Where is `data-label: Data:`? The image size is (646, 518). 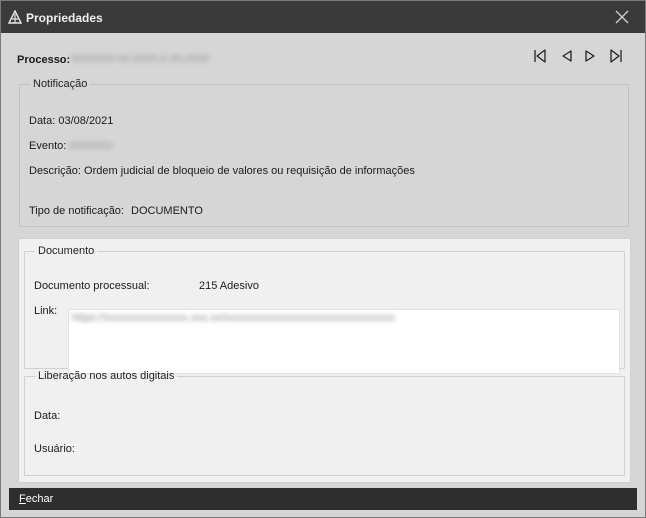
data-label: Data: is located at coordinates (42, 121).